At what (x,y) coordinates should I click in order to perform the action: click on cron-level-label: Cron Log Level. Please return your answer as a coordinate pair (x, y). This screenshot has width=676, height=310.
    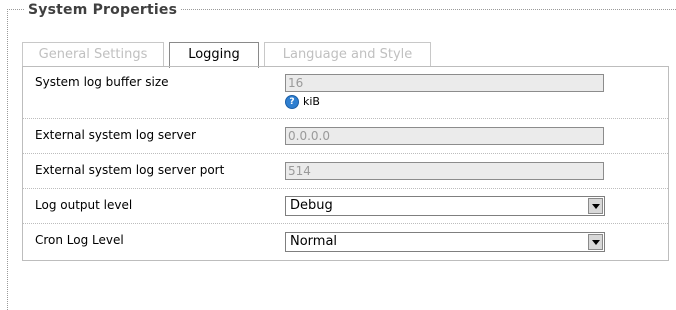
    Looking at the image, I should click on (79, 240).